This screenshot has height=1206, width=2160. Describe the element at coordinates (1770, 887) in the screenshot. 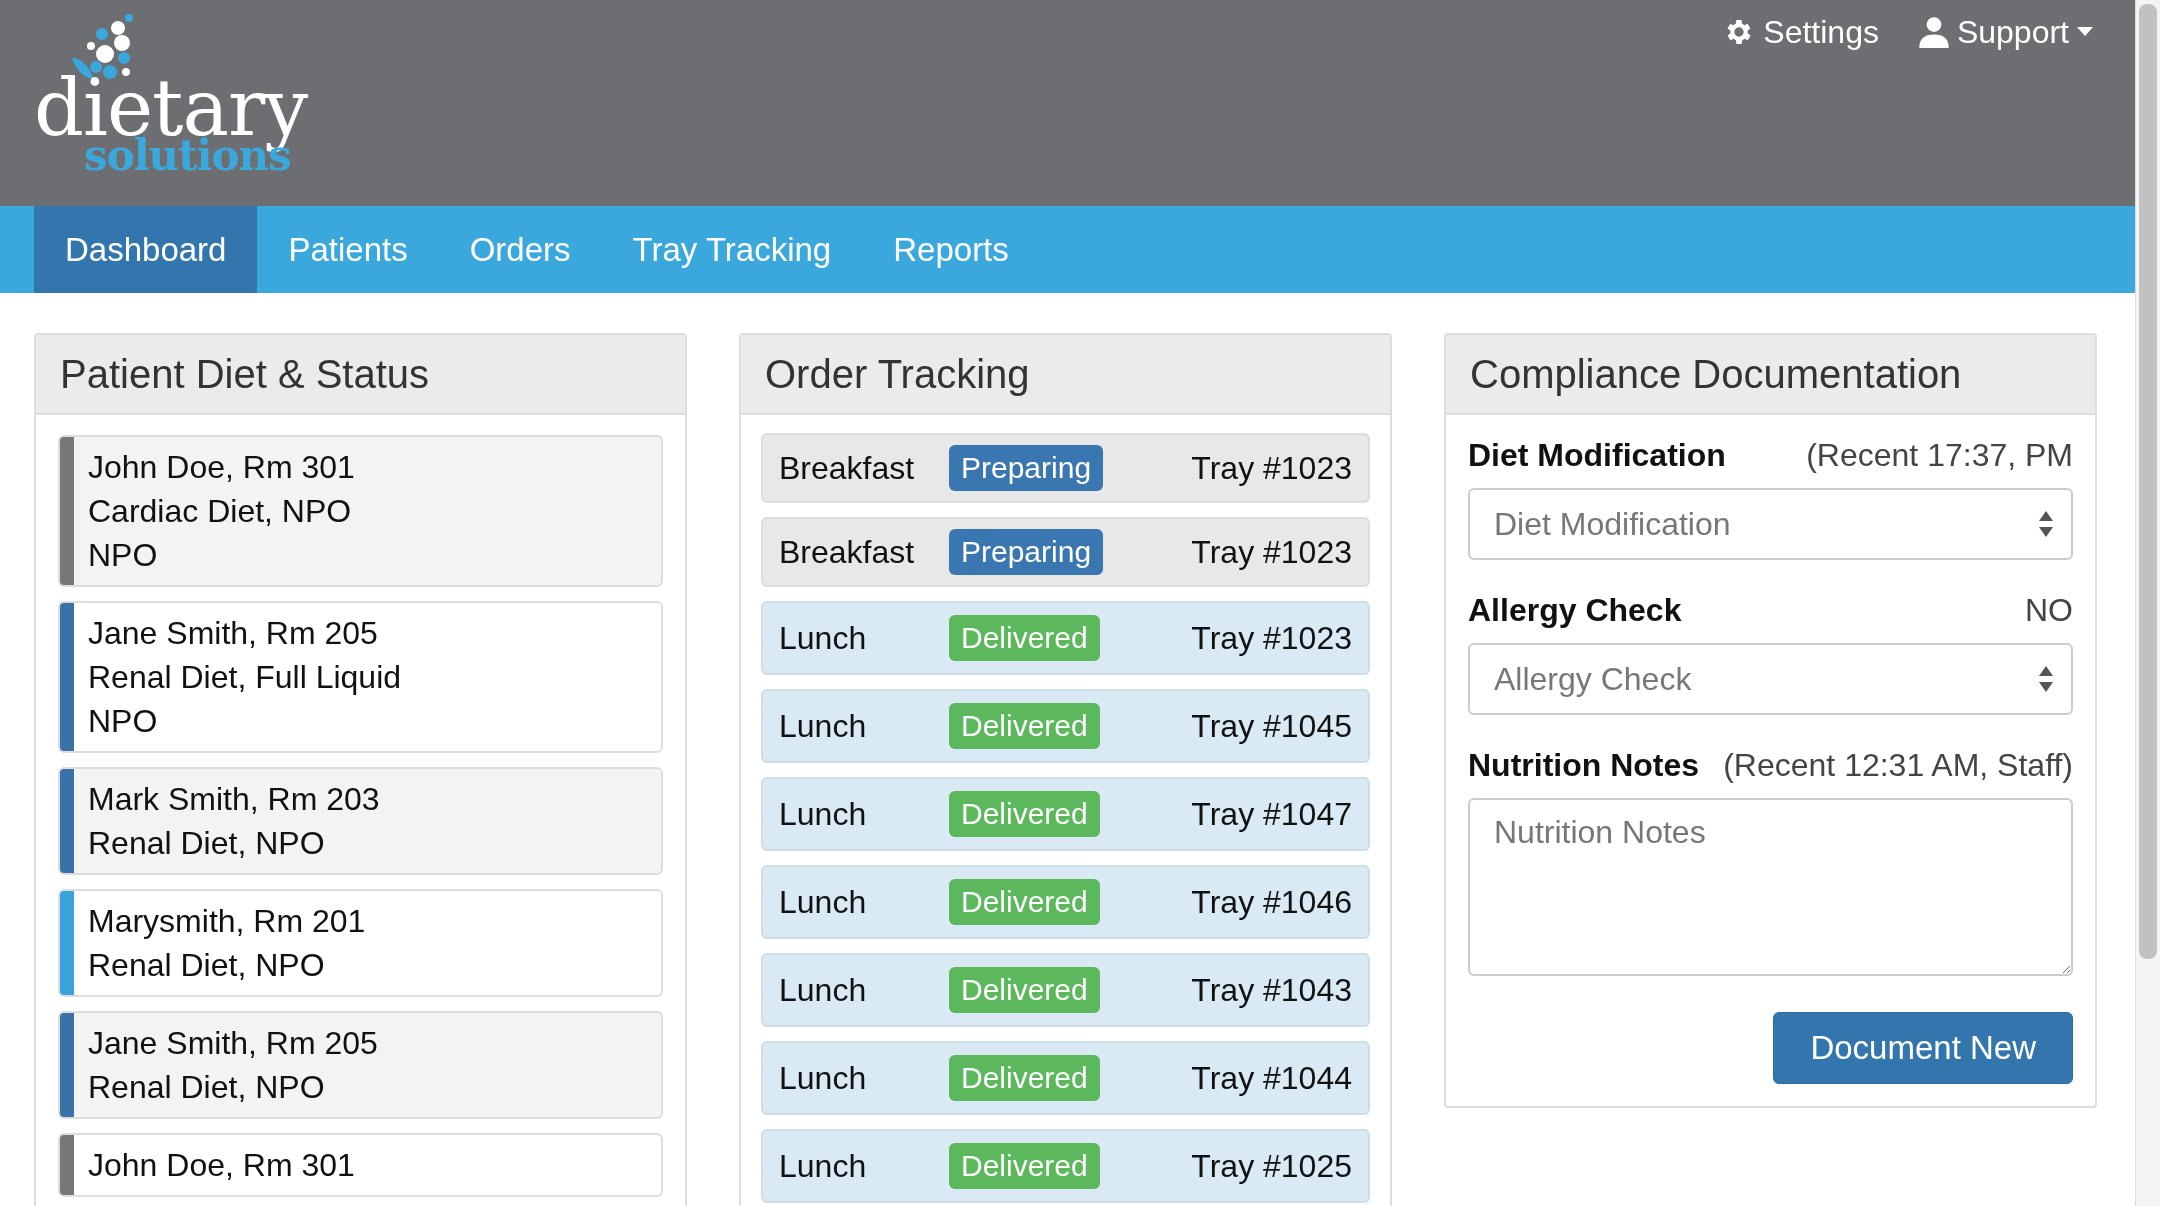

I see `notes-field: Nutrition Notes` at that location.